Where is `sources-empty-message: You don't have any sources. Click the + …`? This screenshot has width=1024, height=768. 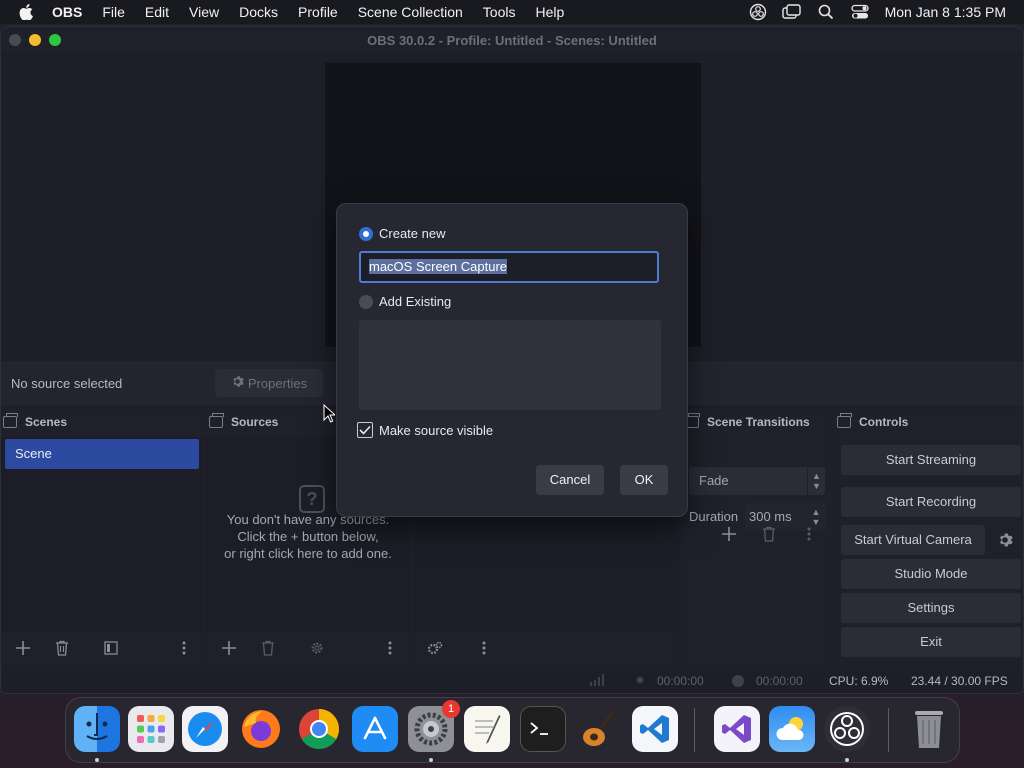
sources-empty-message: You don't have any sources. Click the + … is located at coordinates (308, 536).